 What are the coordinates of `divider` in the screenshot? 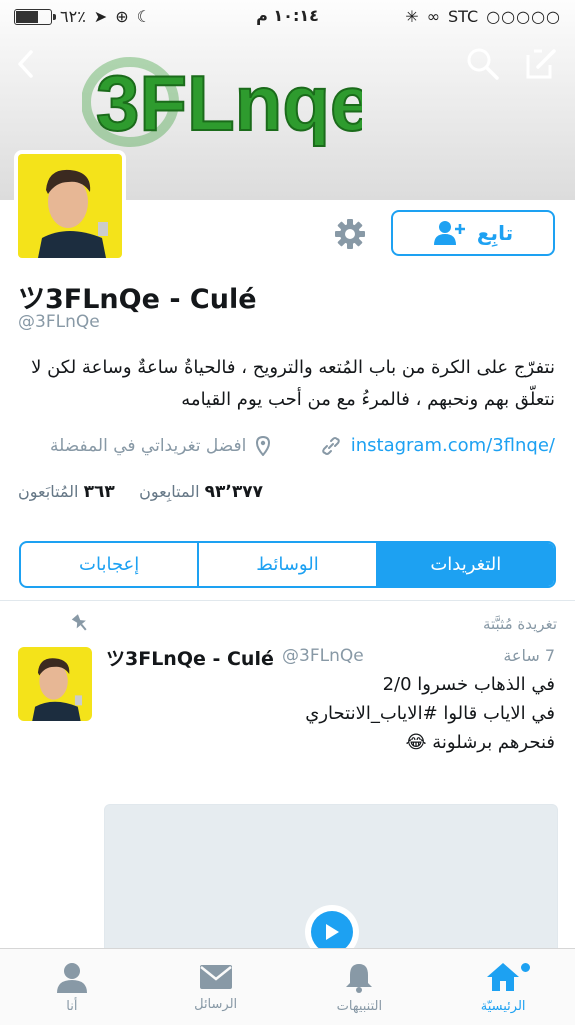 It's located at (287, 600).